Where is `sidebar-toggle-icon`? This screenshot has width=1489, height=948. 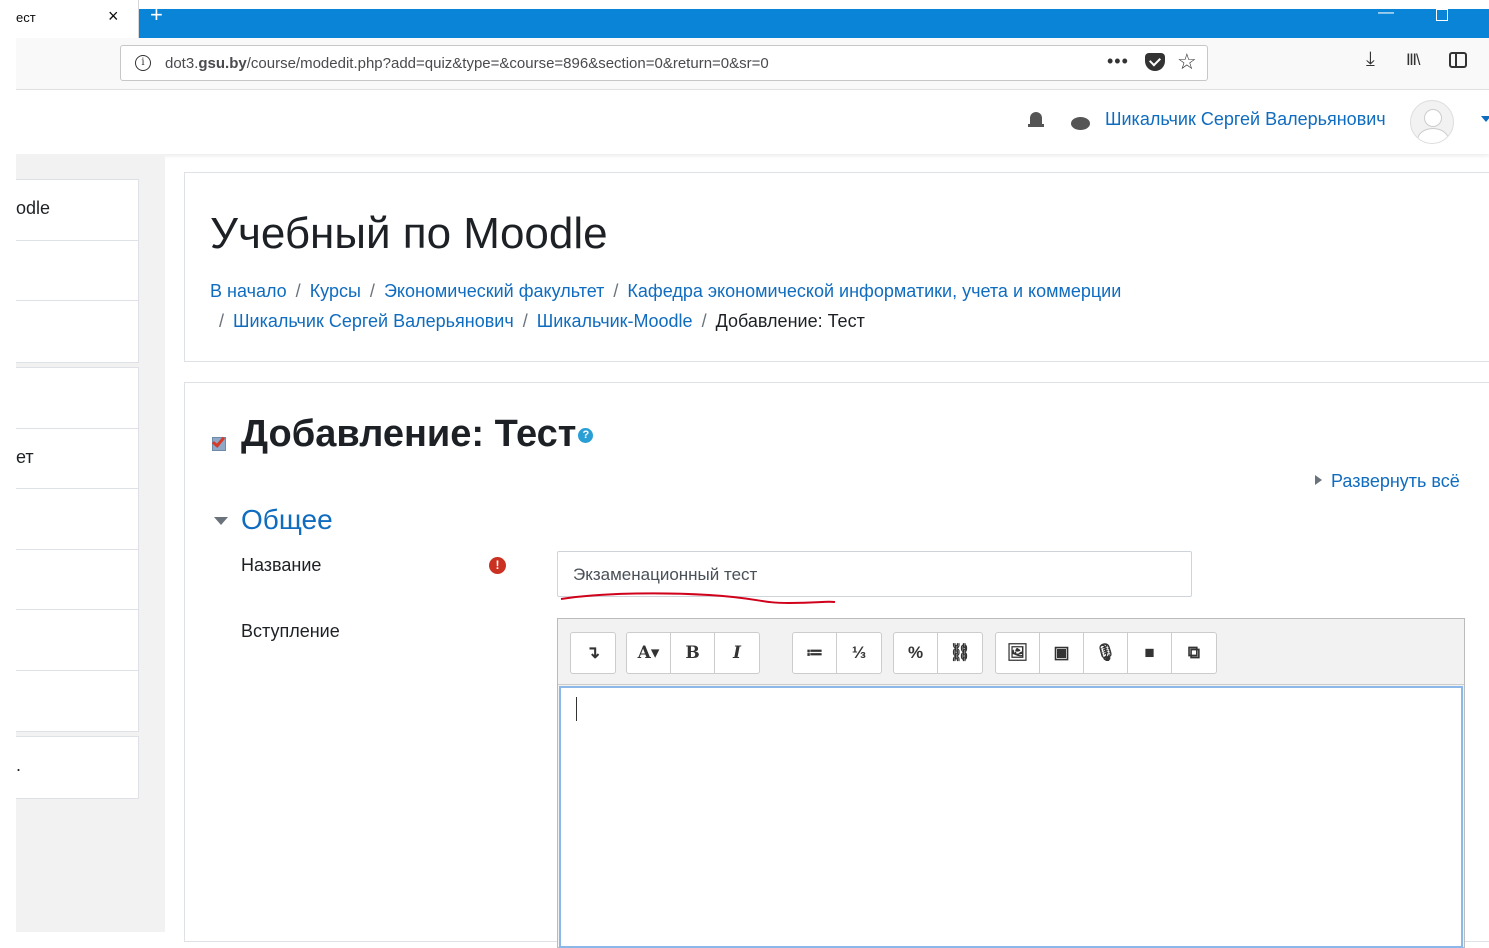
sidebar-toggle-icon is located at coordinates (1458, 60).